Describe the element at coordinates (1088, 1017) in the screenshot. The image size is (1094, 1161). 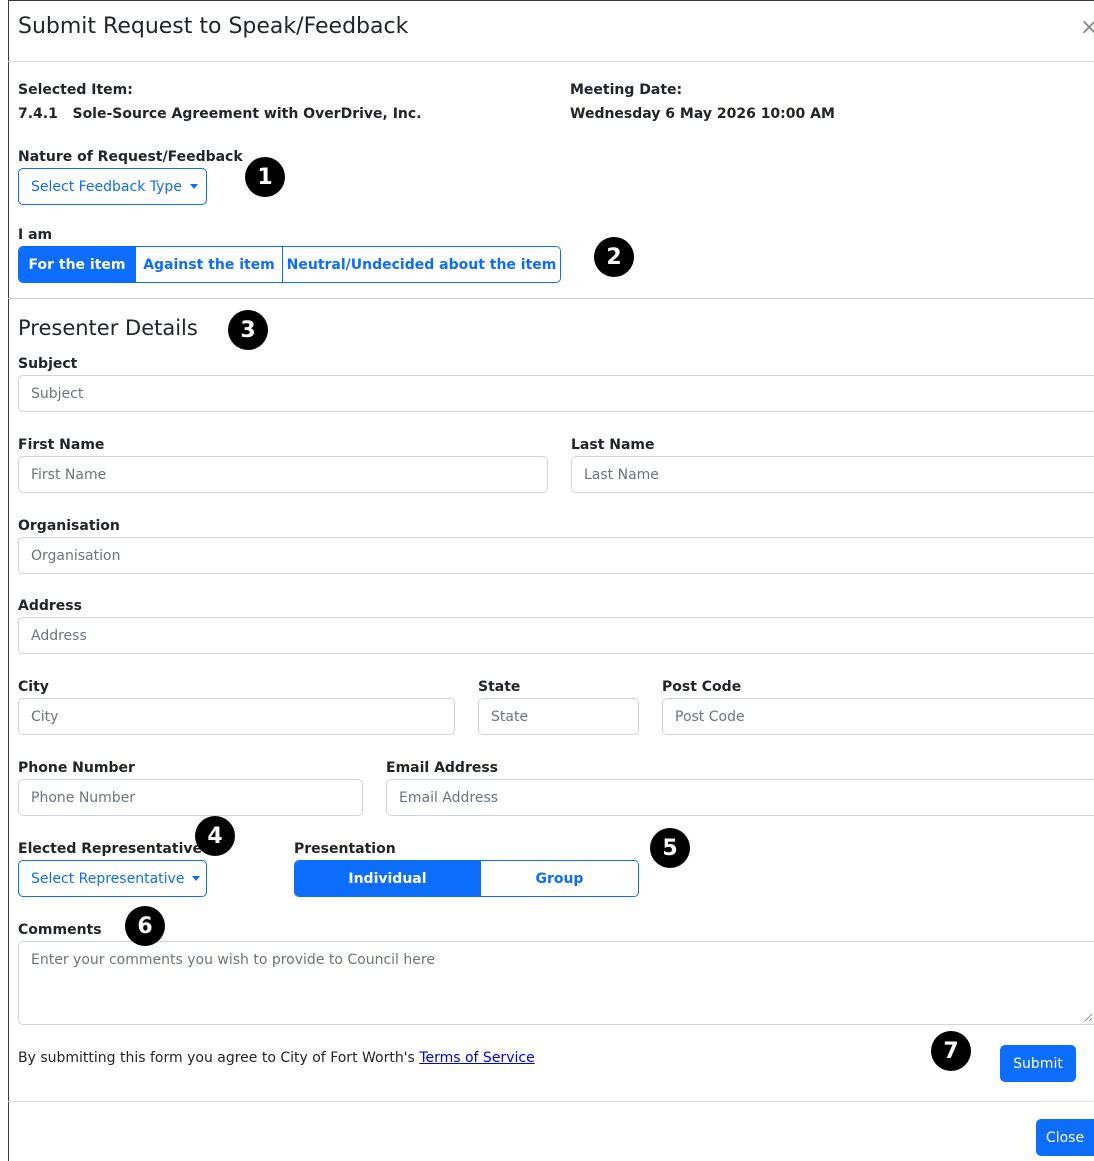
I see `resize-grip-icon` at that location.